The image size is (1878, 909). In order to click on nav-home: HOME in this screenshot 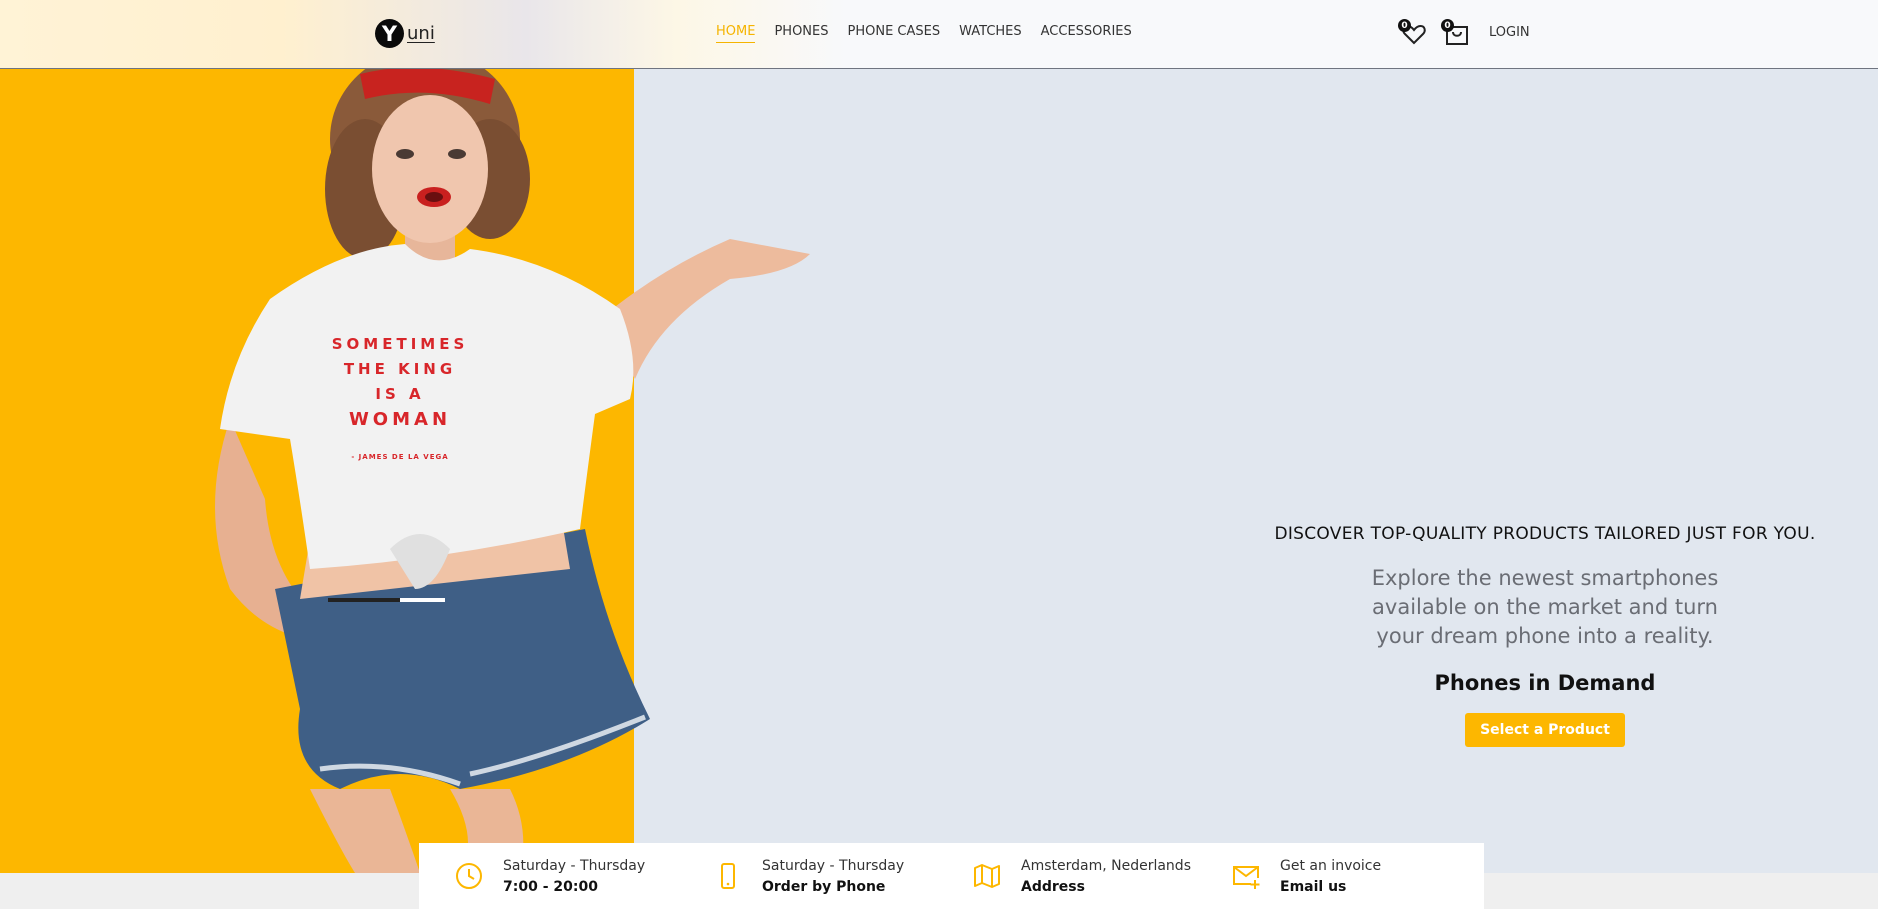, I will do `click(736, 33)`.